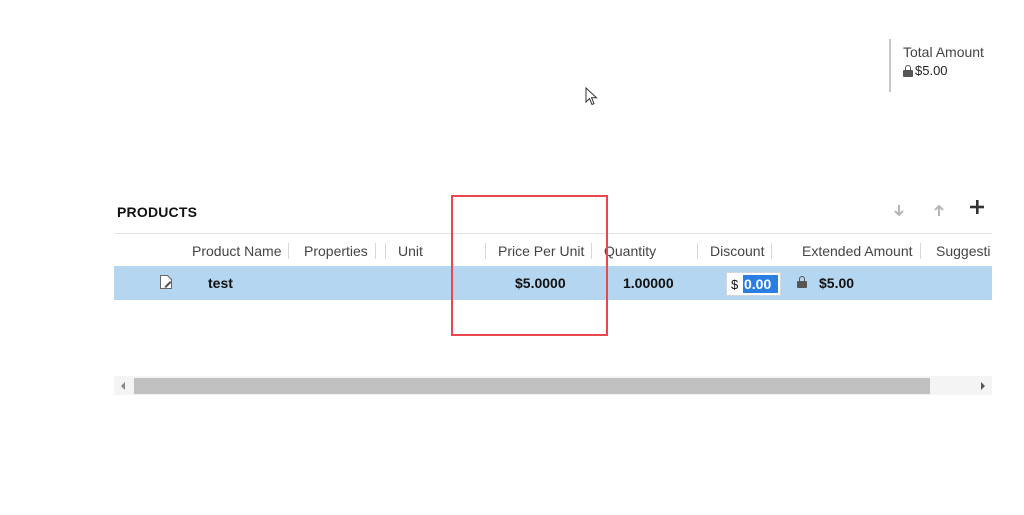 The width and height of the screenshot is (1024, 515). What do you see at coordinates (741, 251) in the screenshot?
I see `column-header-discount: Discount` at bounding box center [741, 251].